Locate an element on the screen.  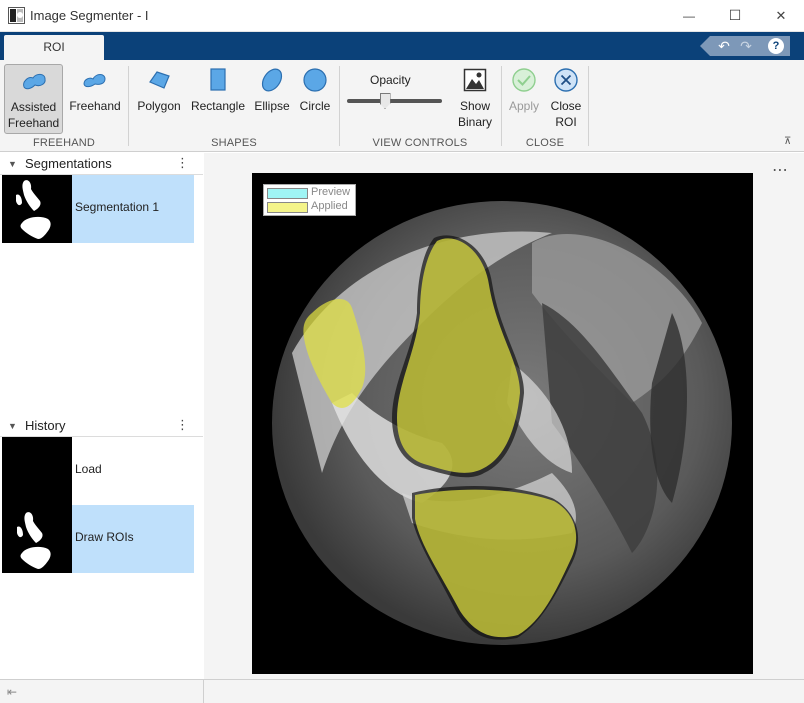
list-item: Segmentation 1 is located at coordinates (98, 209).